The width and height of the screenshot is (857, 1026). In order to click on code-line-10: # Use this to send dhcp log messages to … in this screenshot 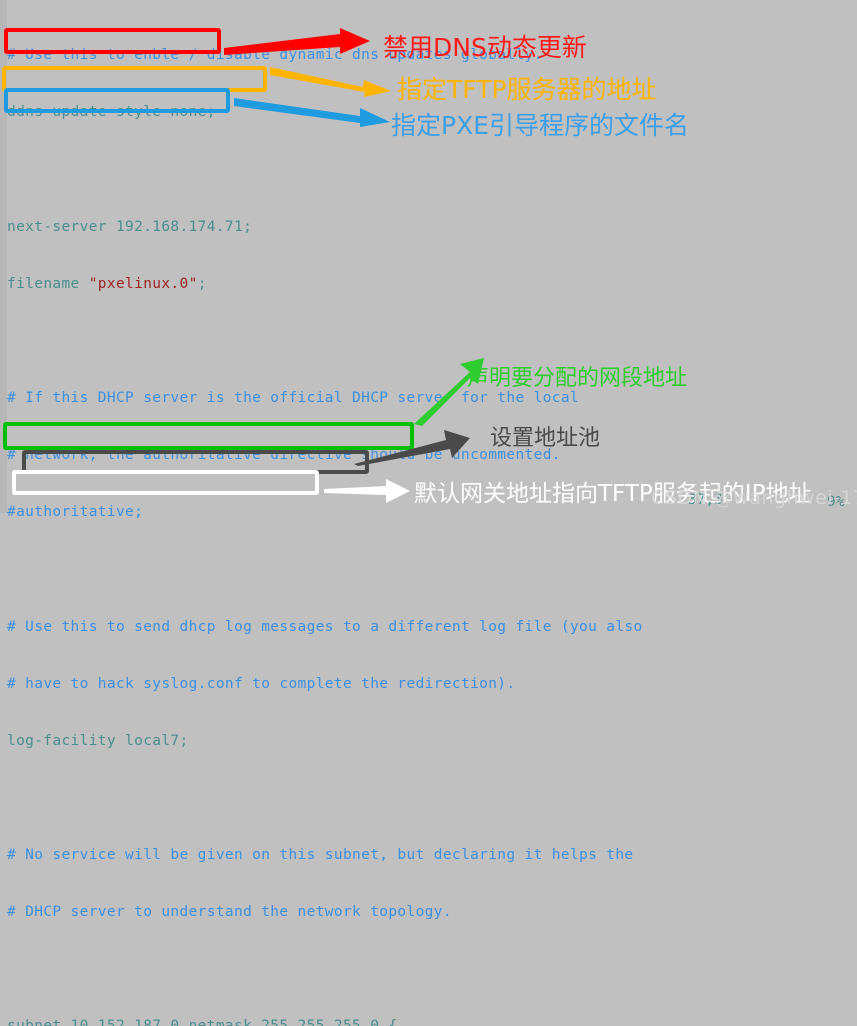, I will do `click(325, 626)`.